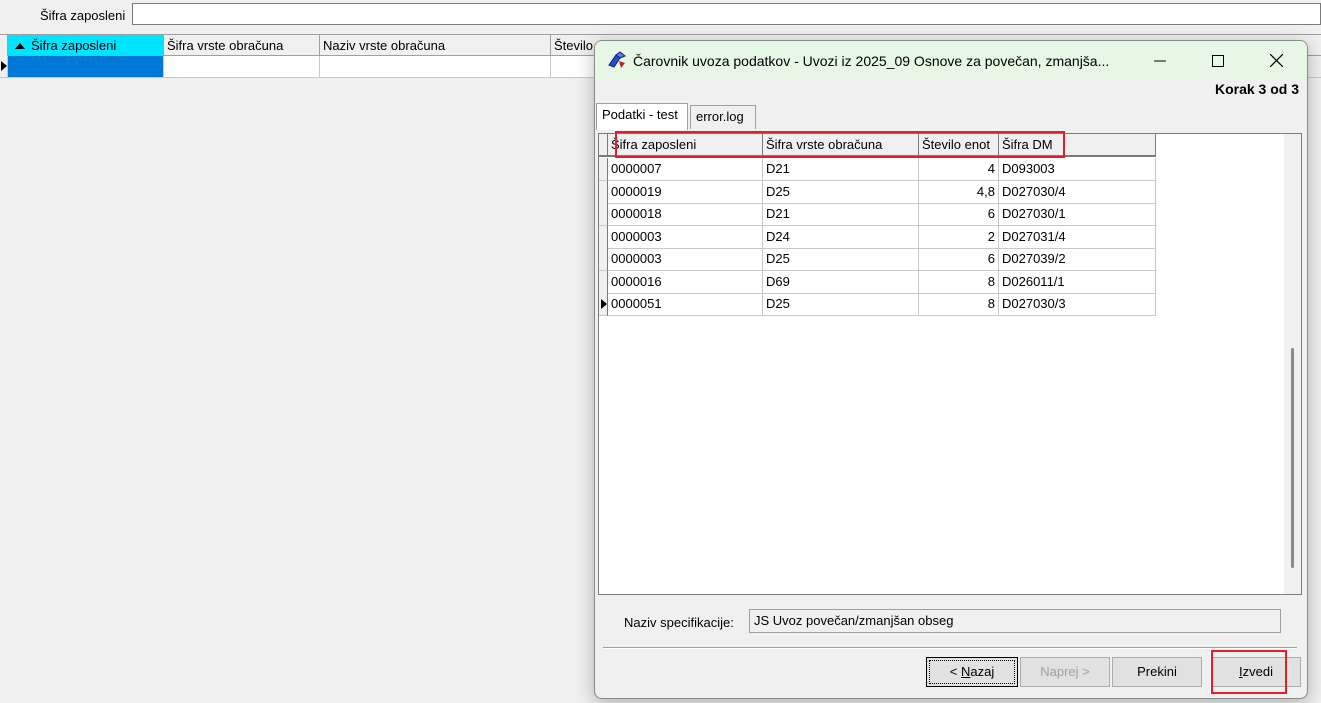  I want to click on maximize-button, so click(1218, 60).